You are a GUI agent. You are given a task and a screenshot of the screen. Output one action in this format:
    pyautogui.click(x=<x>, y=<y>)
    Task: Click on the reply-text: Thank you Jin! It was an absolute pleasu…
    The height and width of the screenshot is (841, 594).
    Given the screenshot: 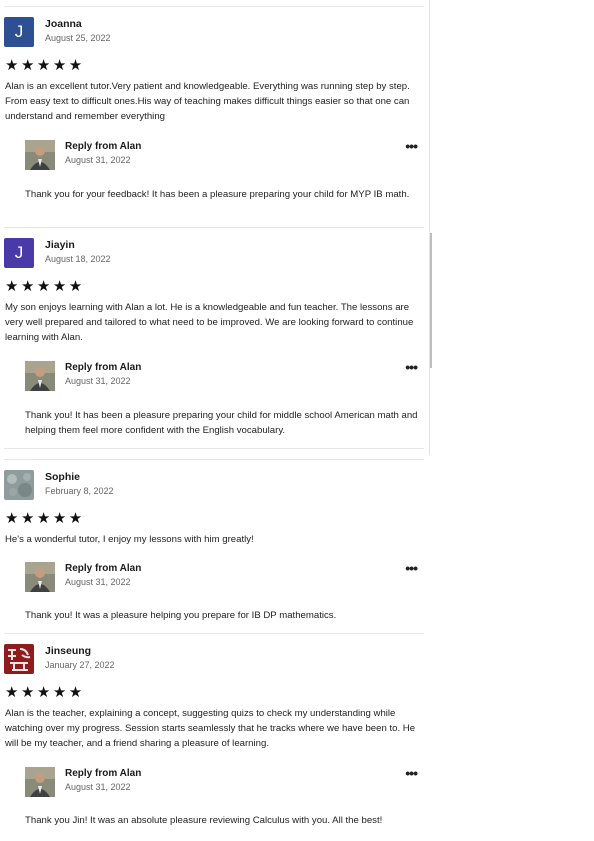 What is the action you would take?
    pyautogui.click(x=204, y=820)
    